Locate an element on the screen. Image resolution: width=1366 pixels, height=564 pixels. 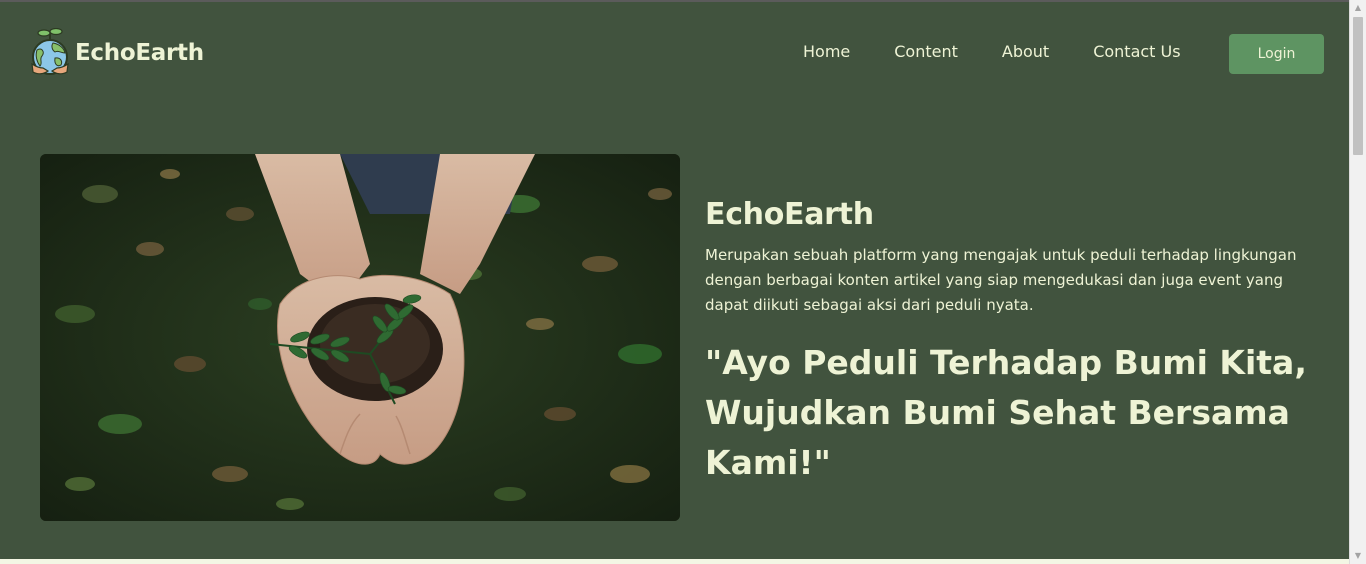
brand-logo: EchoEarth is located at coordinates (116, 53).